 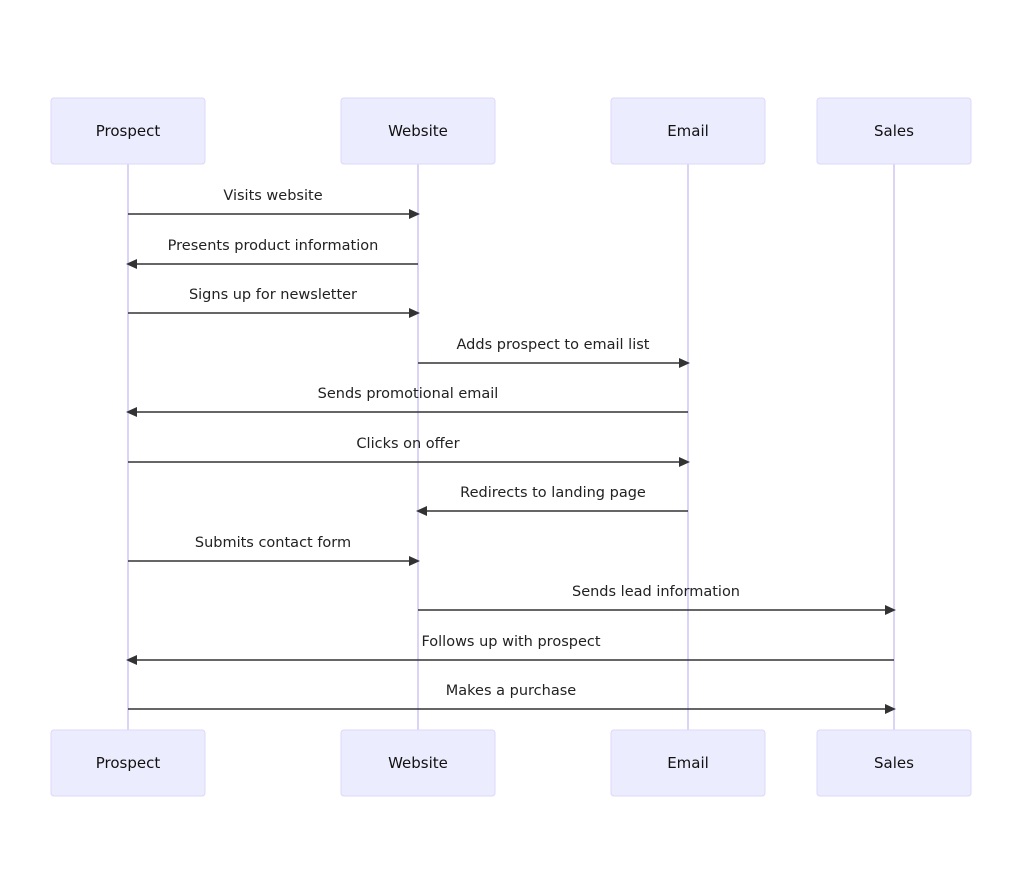 I want to click on message-label: Redirects to landing page, so click(x=553, y=493).